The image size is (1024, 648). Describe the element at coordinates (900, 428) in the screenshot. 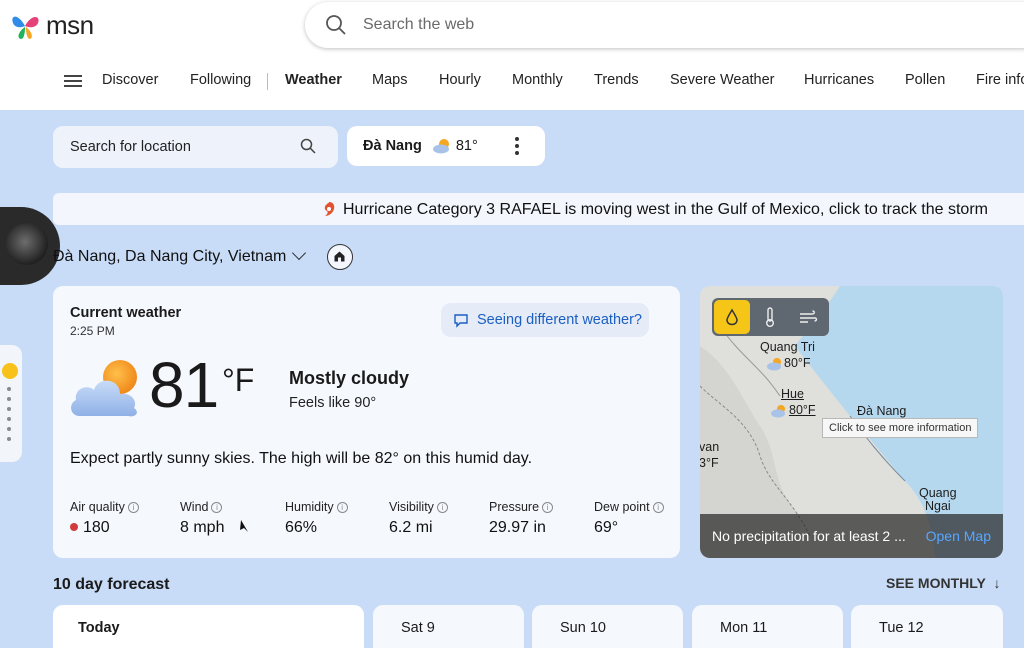

I see `map-tooltip: Click to see more information` at that location.